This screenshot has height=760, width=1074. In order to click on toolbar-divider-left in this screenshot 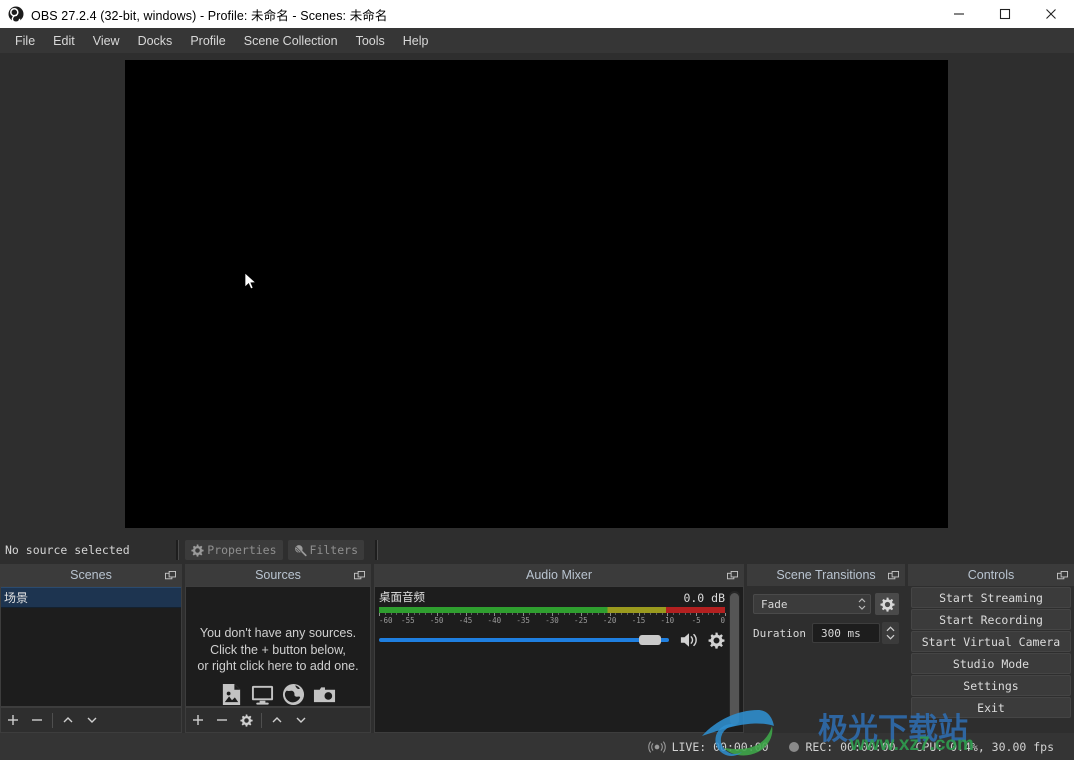, I will do `click(178, 550)`.